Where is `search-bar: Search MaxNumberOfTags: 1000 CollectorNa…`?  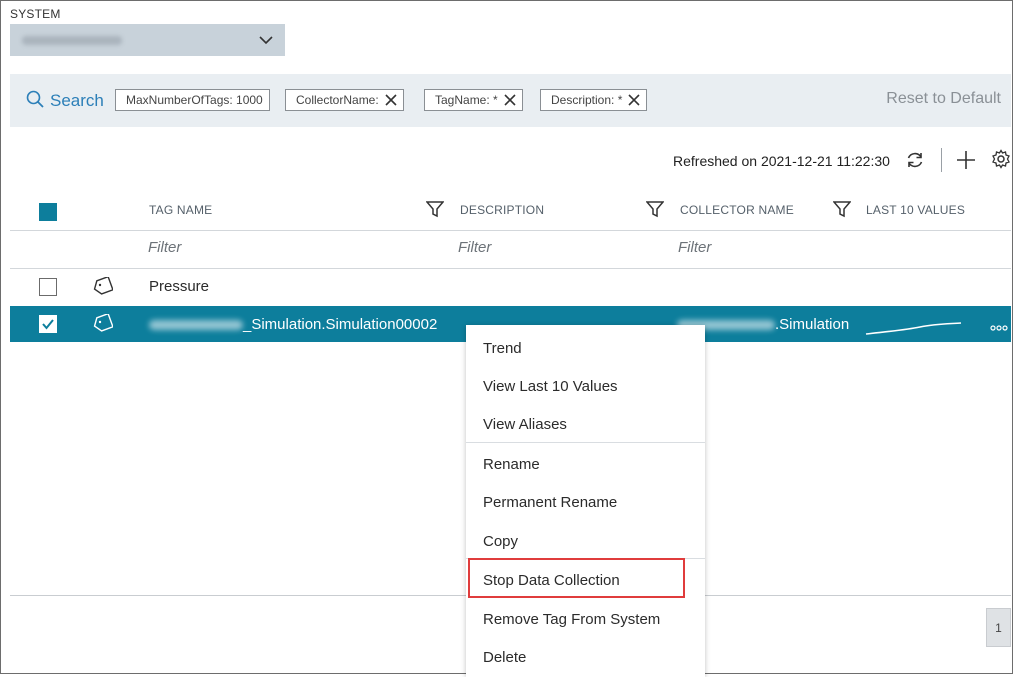 search-bar: Search MaxNumberOfTags: 1000 CollectorNa… is located at coordinates (510, 100).